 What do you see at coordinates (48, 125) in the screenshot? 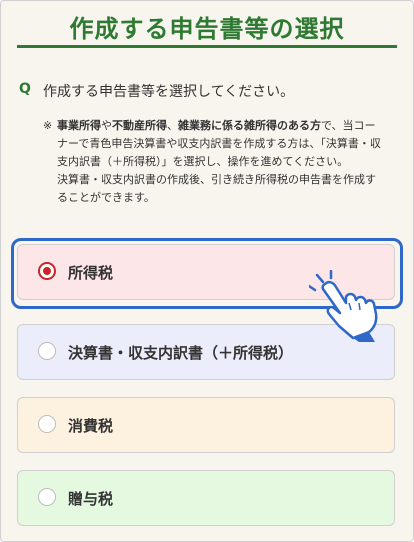
I see `note-mark: ※` at bounding box center [48, 125].